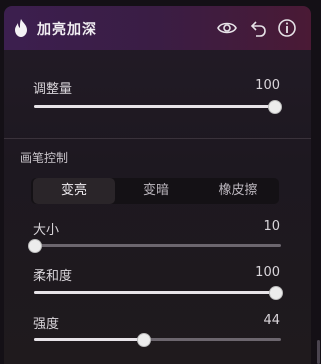 The width and height of the screenshot is (321, 364). I want to click on softness-value: 100, so click(267, 272).